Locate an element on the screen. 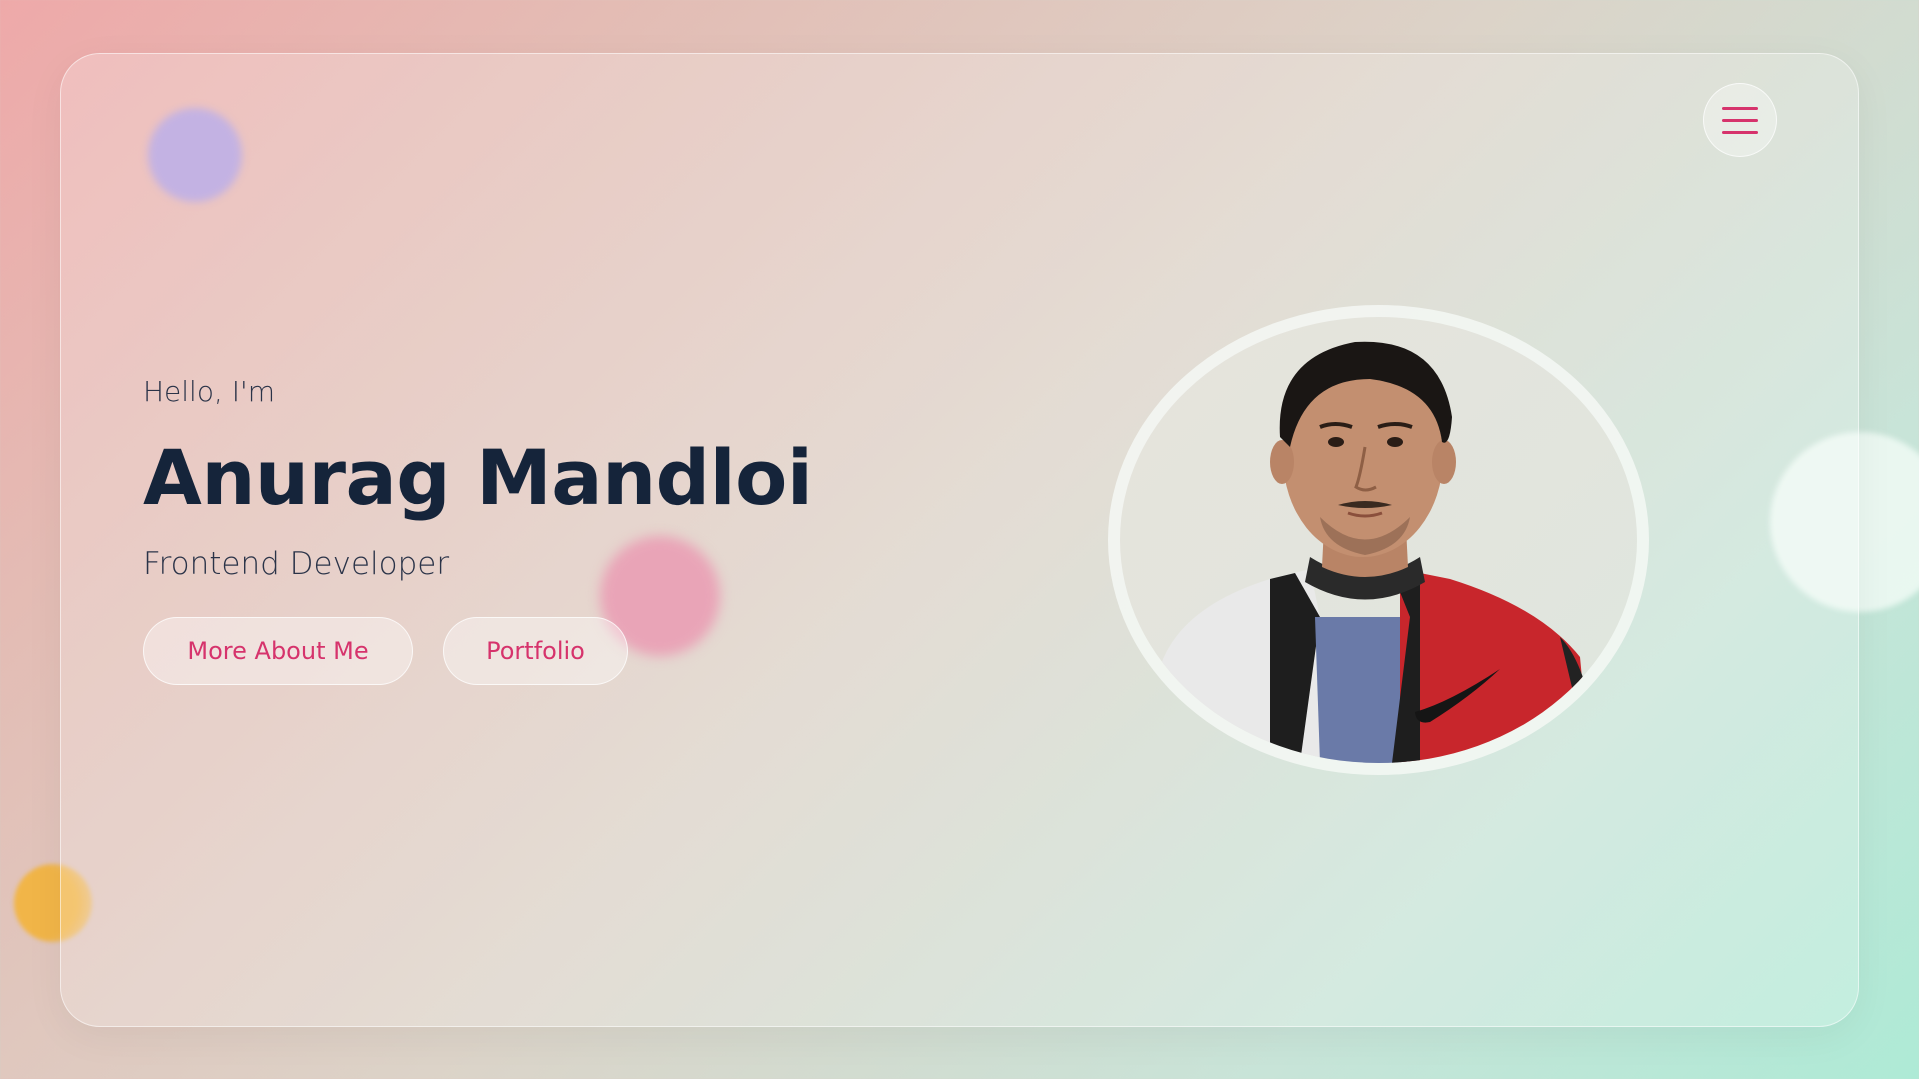 The width and height of the screenshot is (1919, 1079). menu-button is located at coordinates (1740, 120).